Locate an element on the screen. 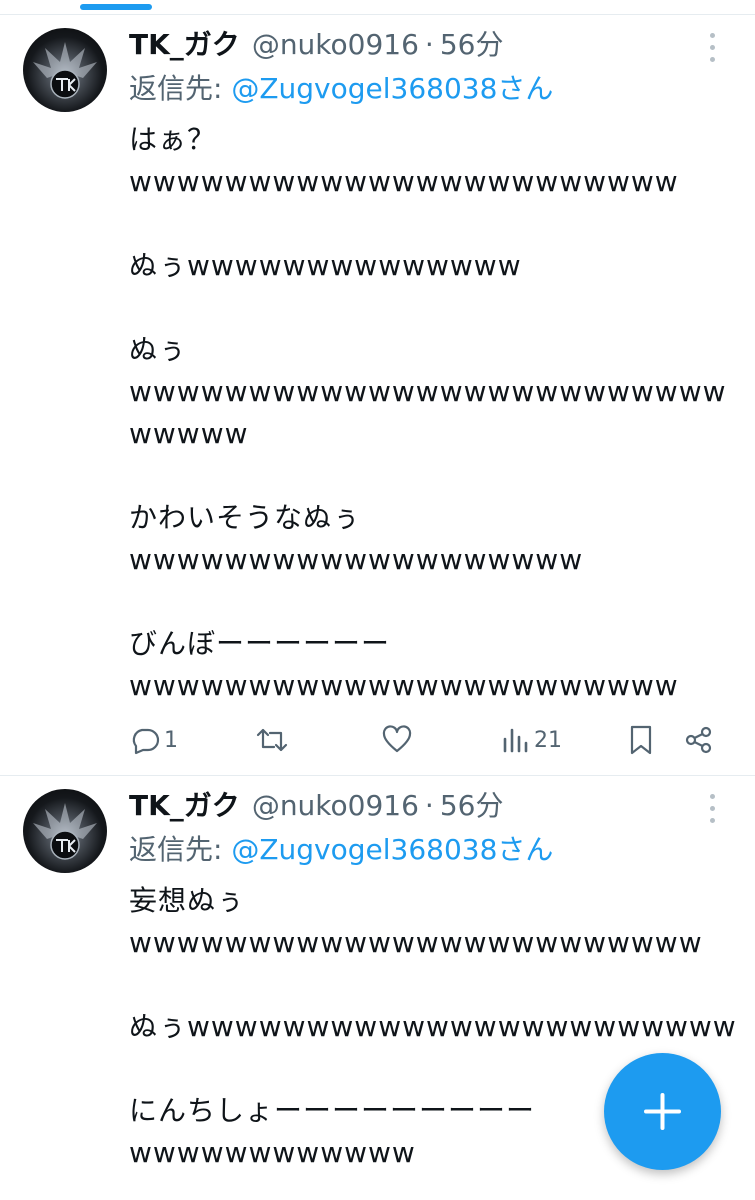 The image size is (755, 1200). share-button is located at coordinates (699, 740).